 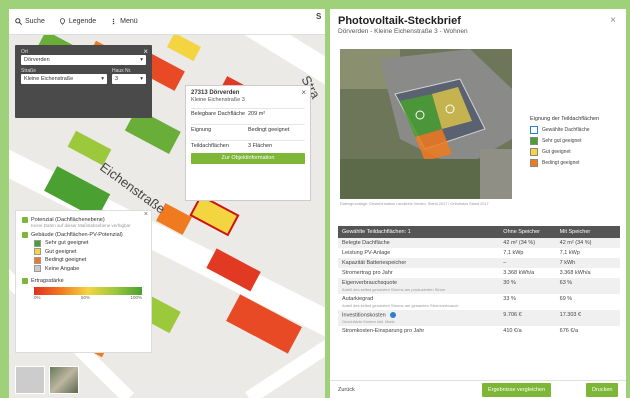 What do you see at coordinates (562, 141) in the screenshot?
I see `roof-legend-label: Sehr gut geeignet` at bounding box center [562, 141].